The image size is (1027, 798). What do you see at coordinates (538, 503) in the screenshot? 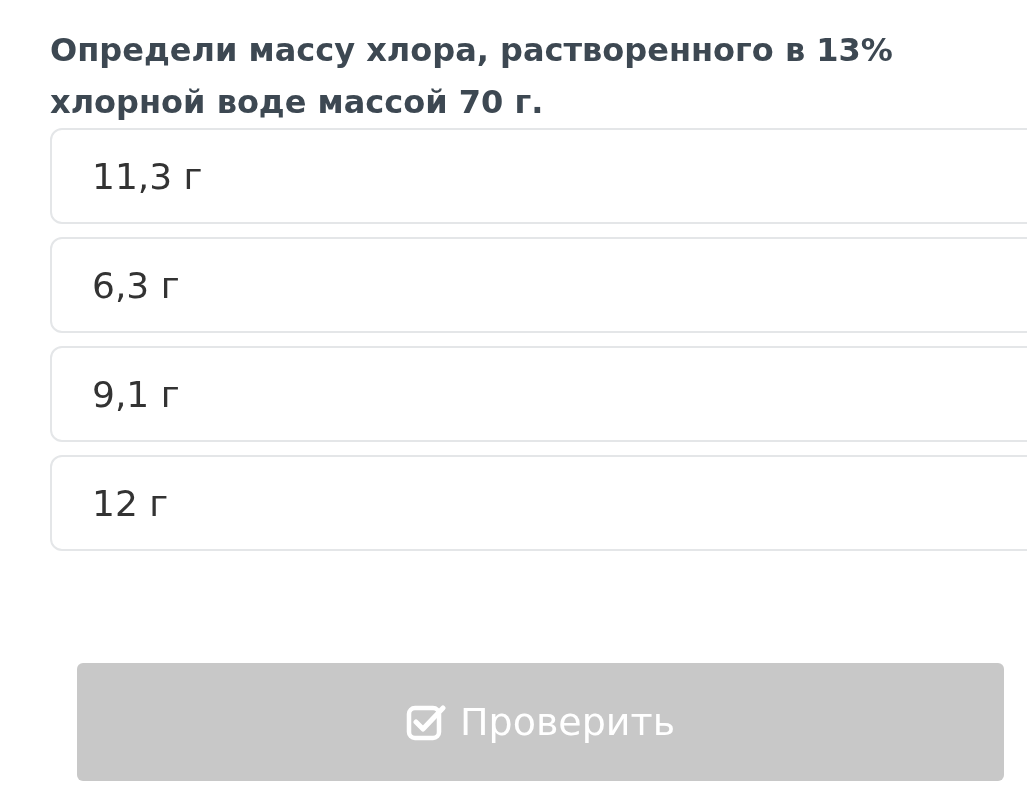
I see `answer-option: 12 г` at bounding box center [538, 503].